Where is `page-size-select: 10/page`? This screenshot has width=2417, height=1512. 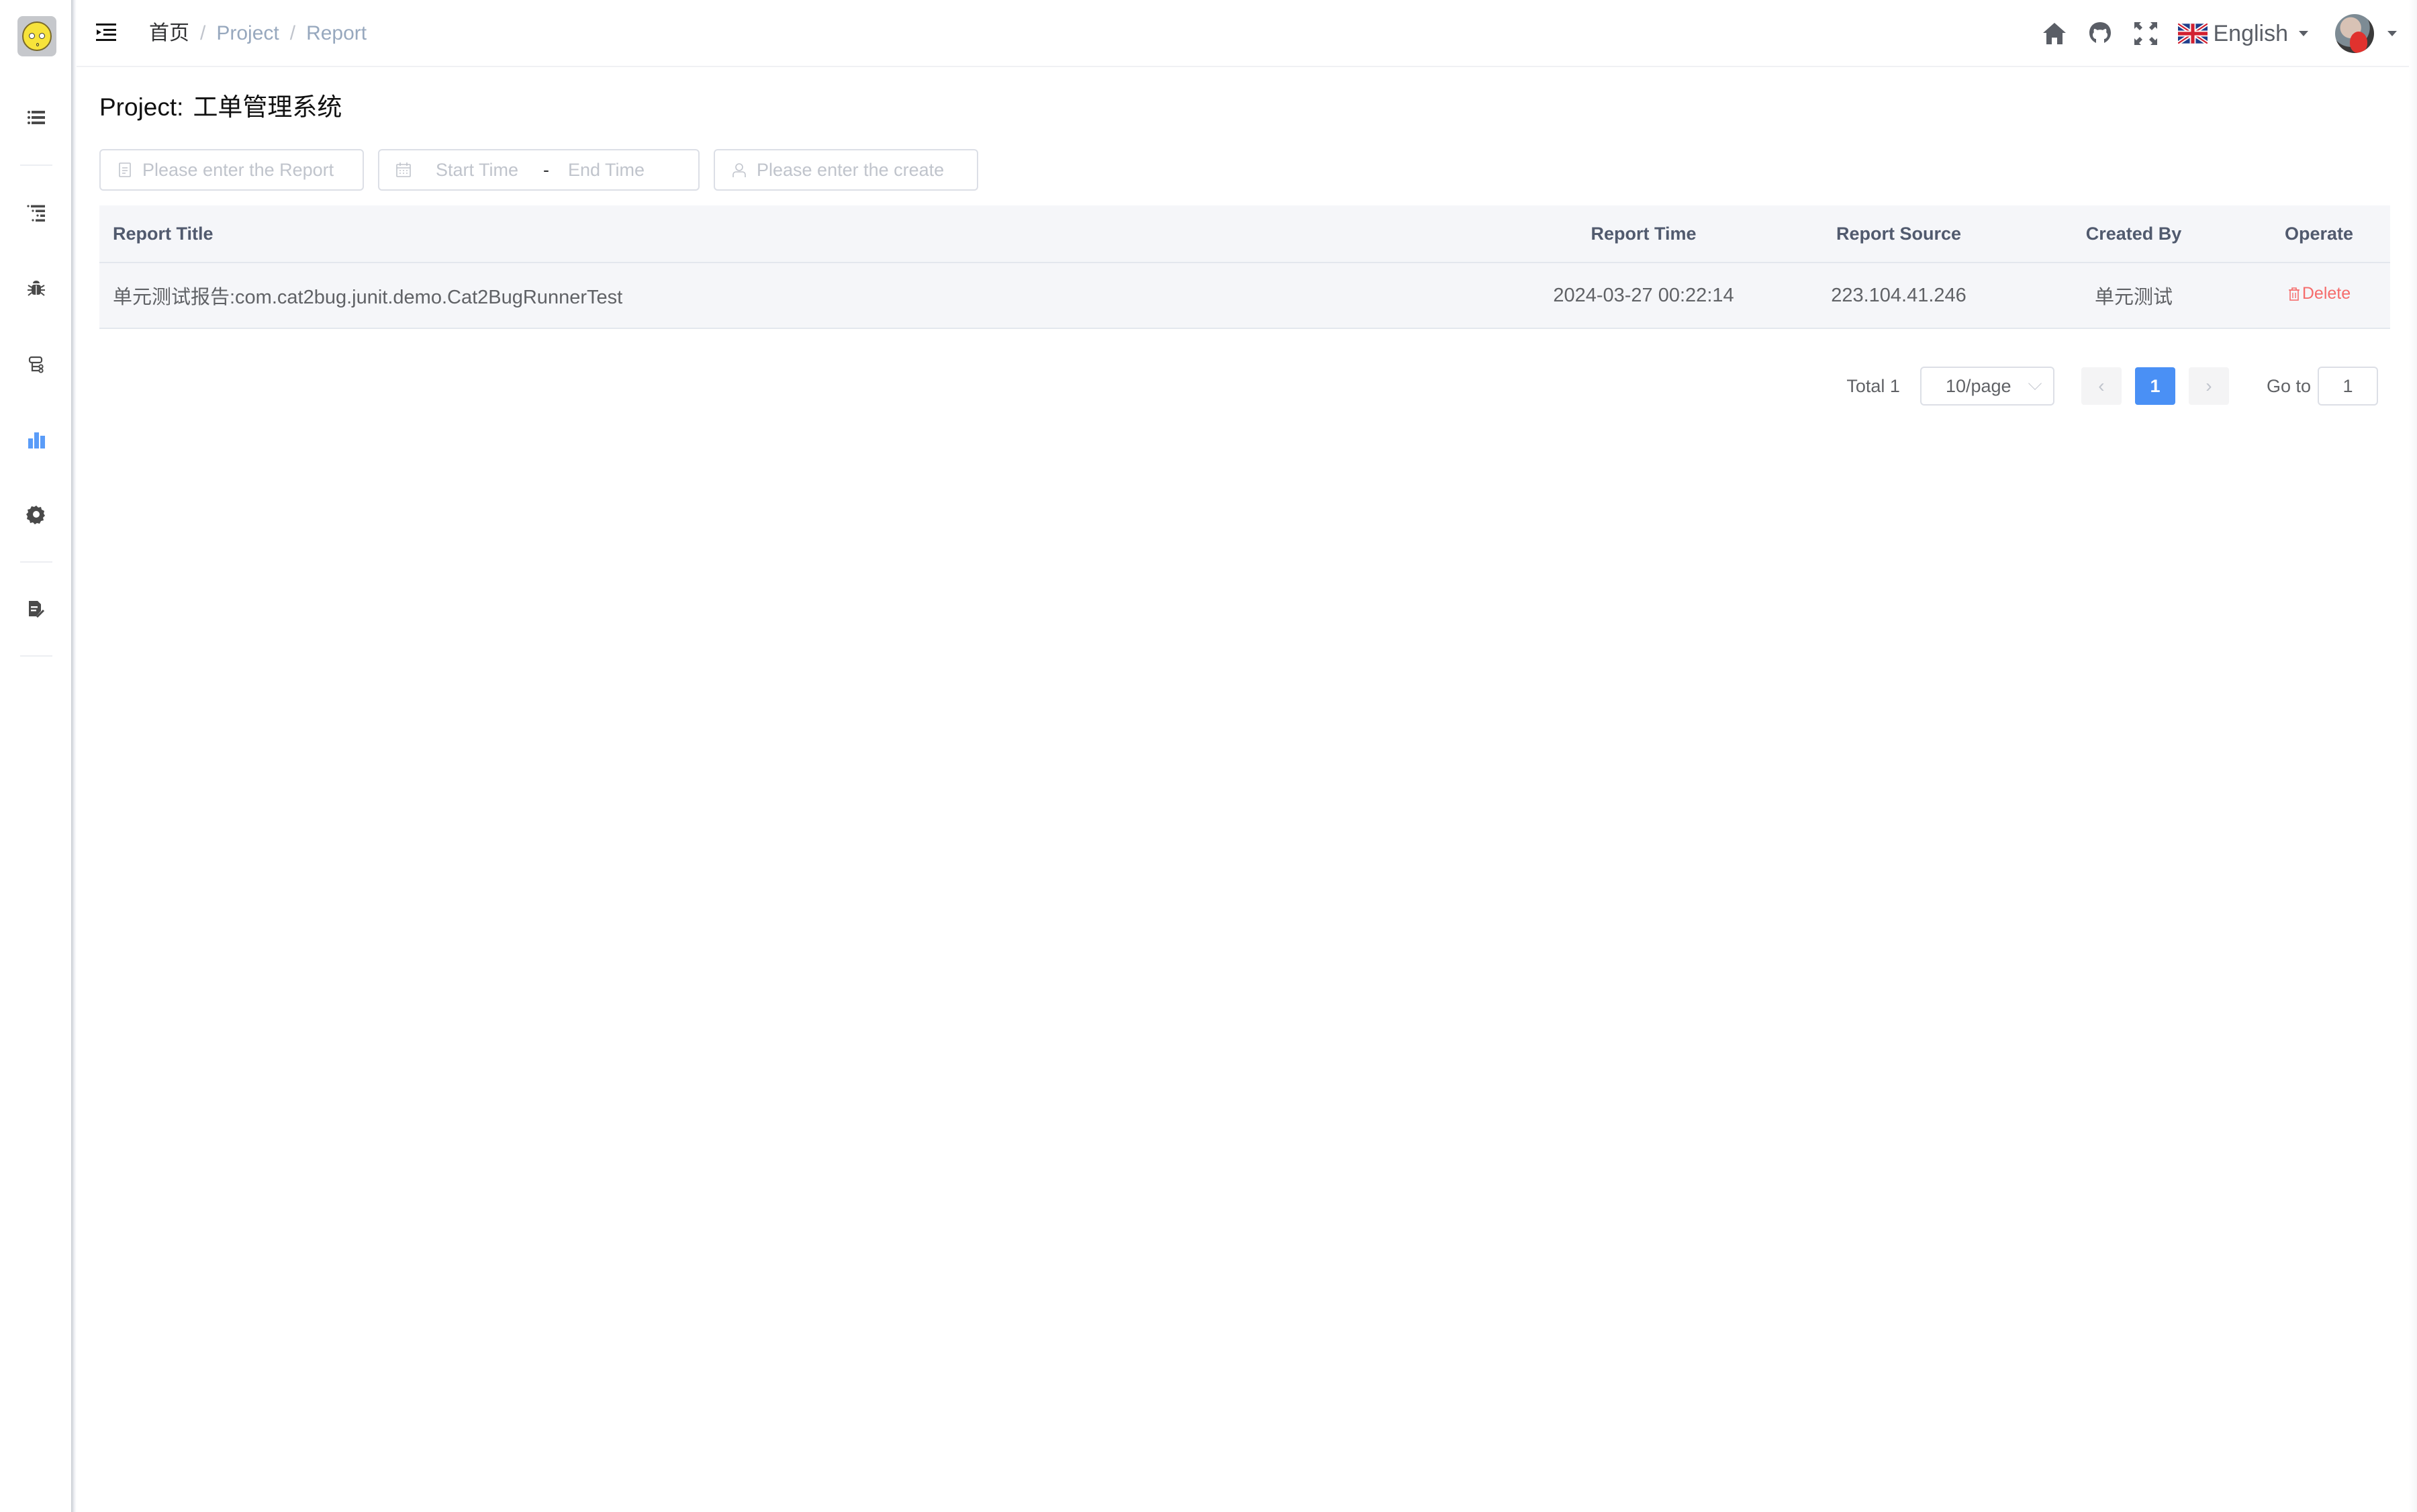
page-size-select: 10/page is located at coordinates (1987, 386).